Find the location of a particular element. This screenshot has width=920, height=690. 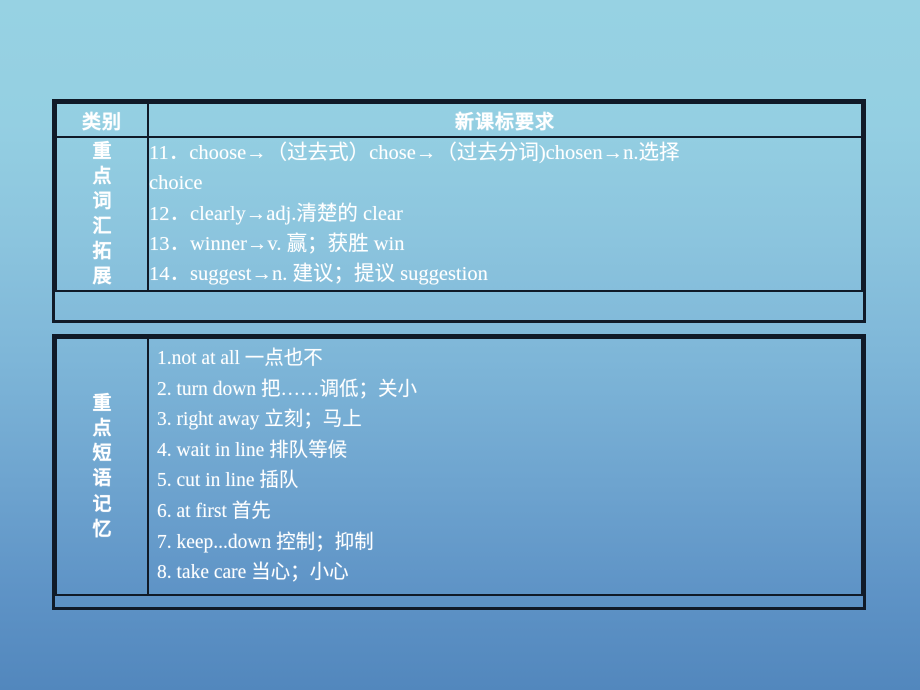

label-char: 语 is located at coordinates (102, 478).